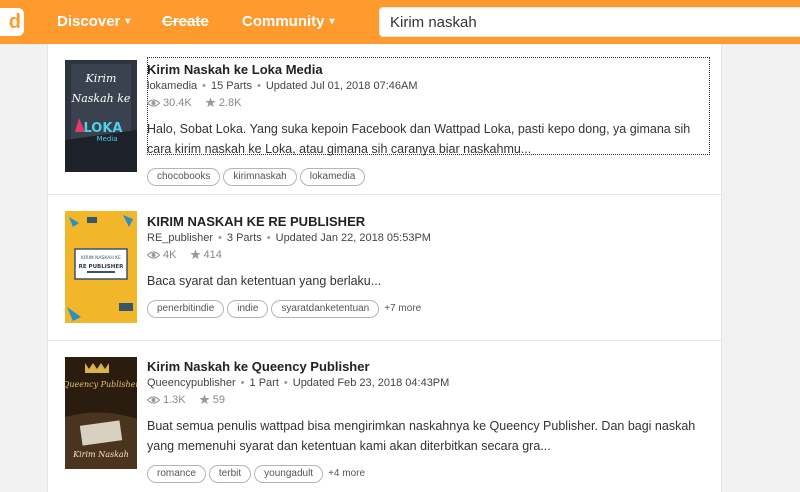 The image size is (800, 492). Describe the element at coordinates (212, 400) in the screenshot. I see `votes-count: 59` at that location.